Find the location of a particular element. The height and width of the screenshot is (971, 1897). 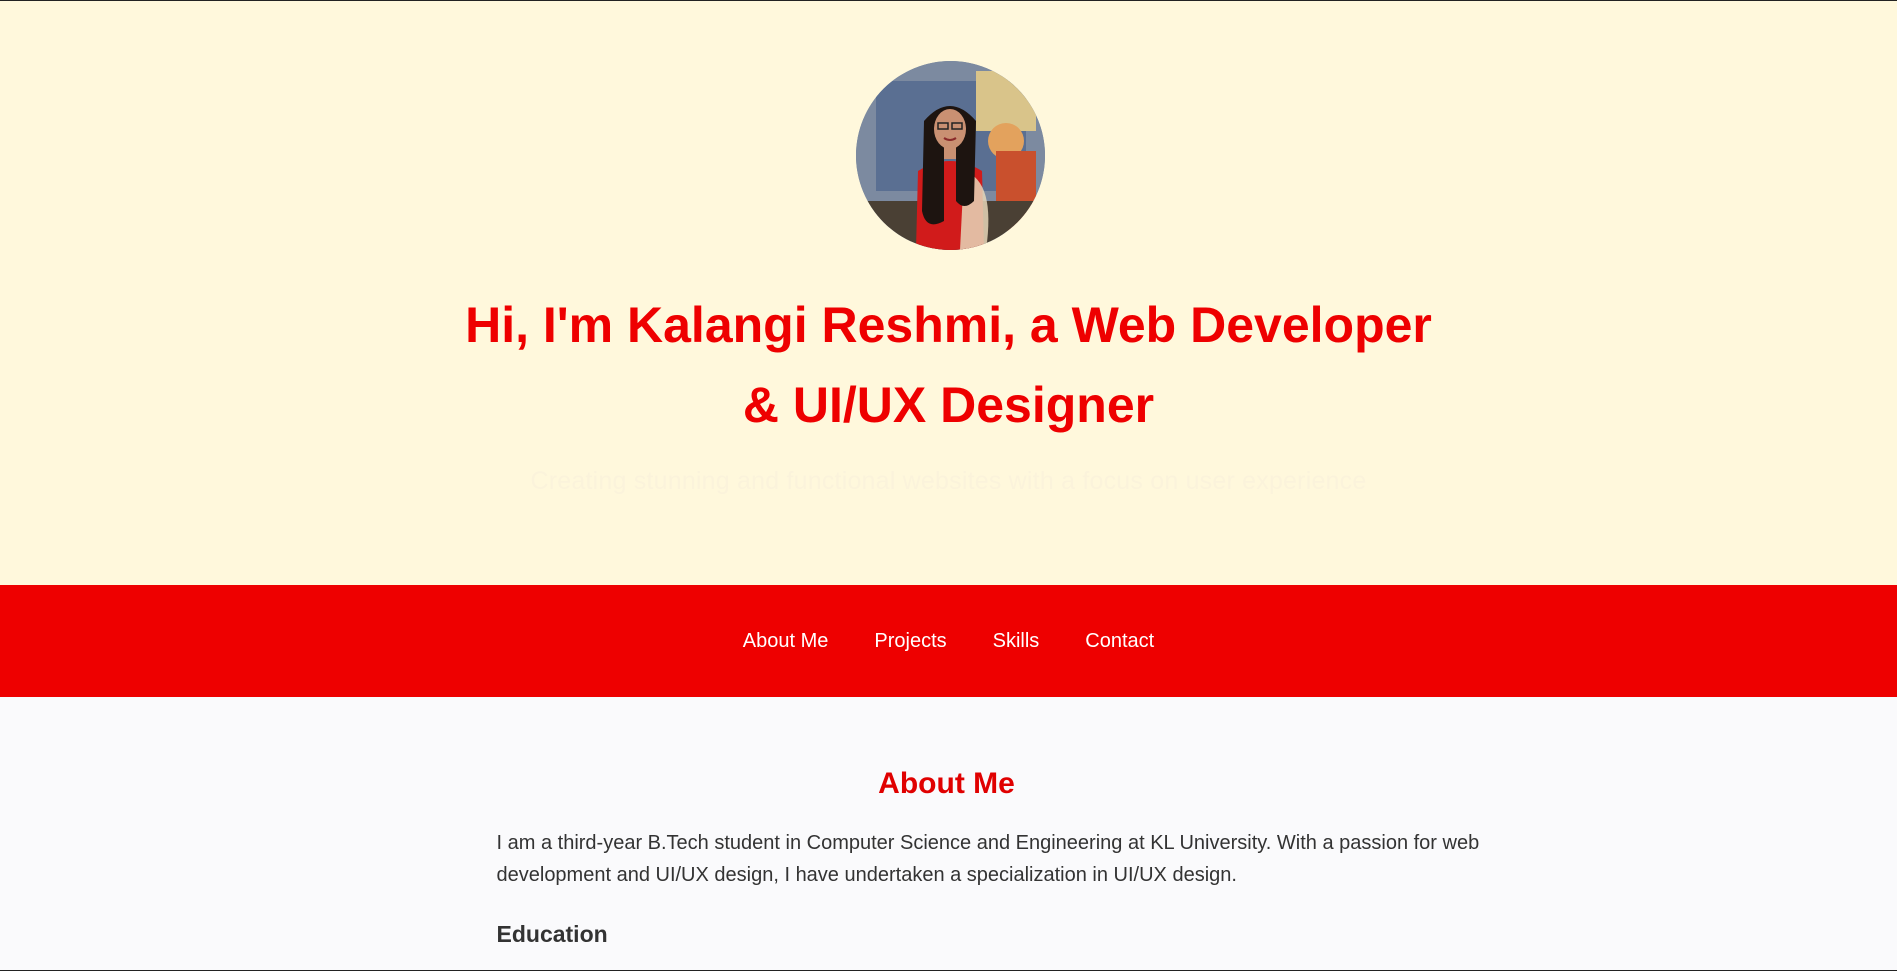

profile-photo is located at coordinates (950, 155).